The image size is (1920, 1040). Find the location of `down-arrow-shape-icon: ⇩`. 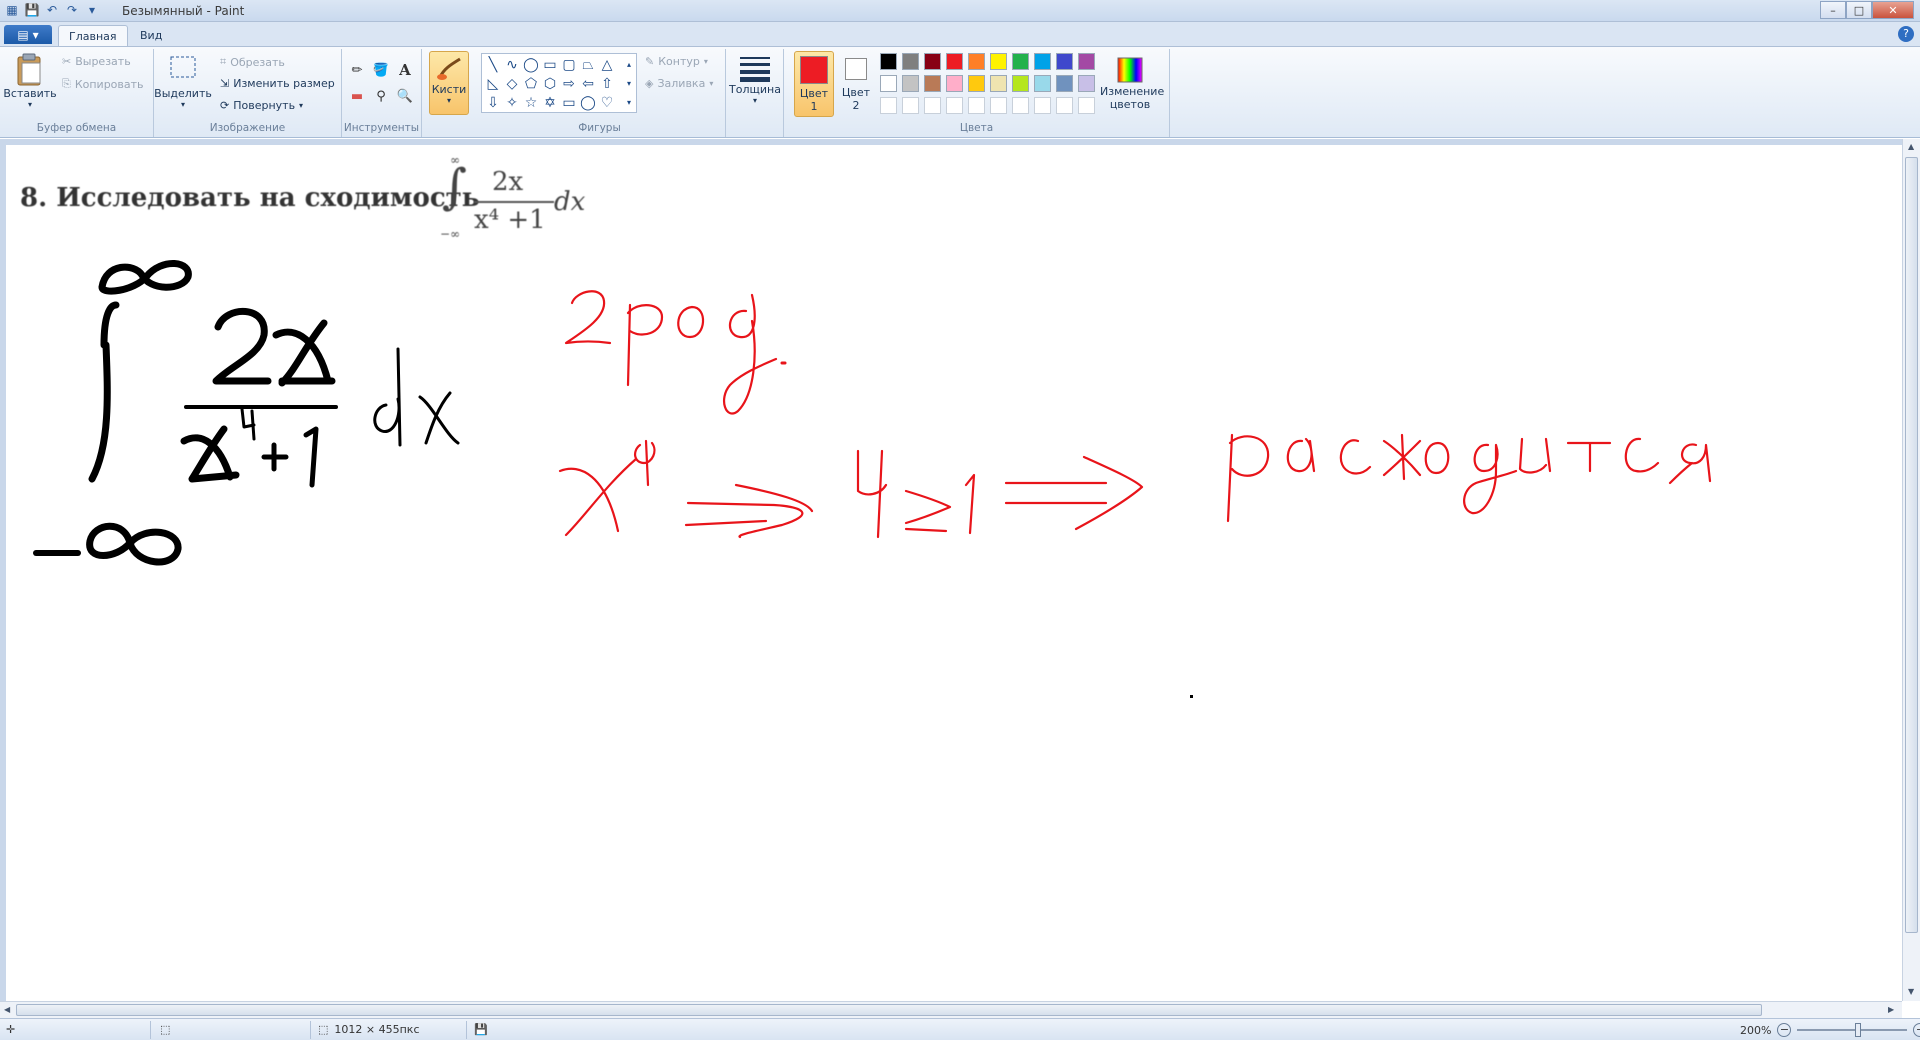

down-arrow-shape-icon: ⇩ is located at coordinates (493, 103).